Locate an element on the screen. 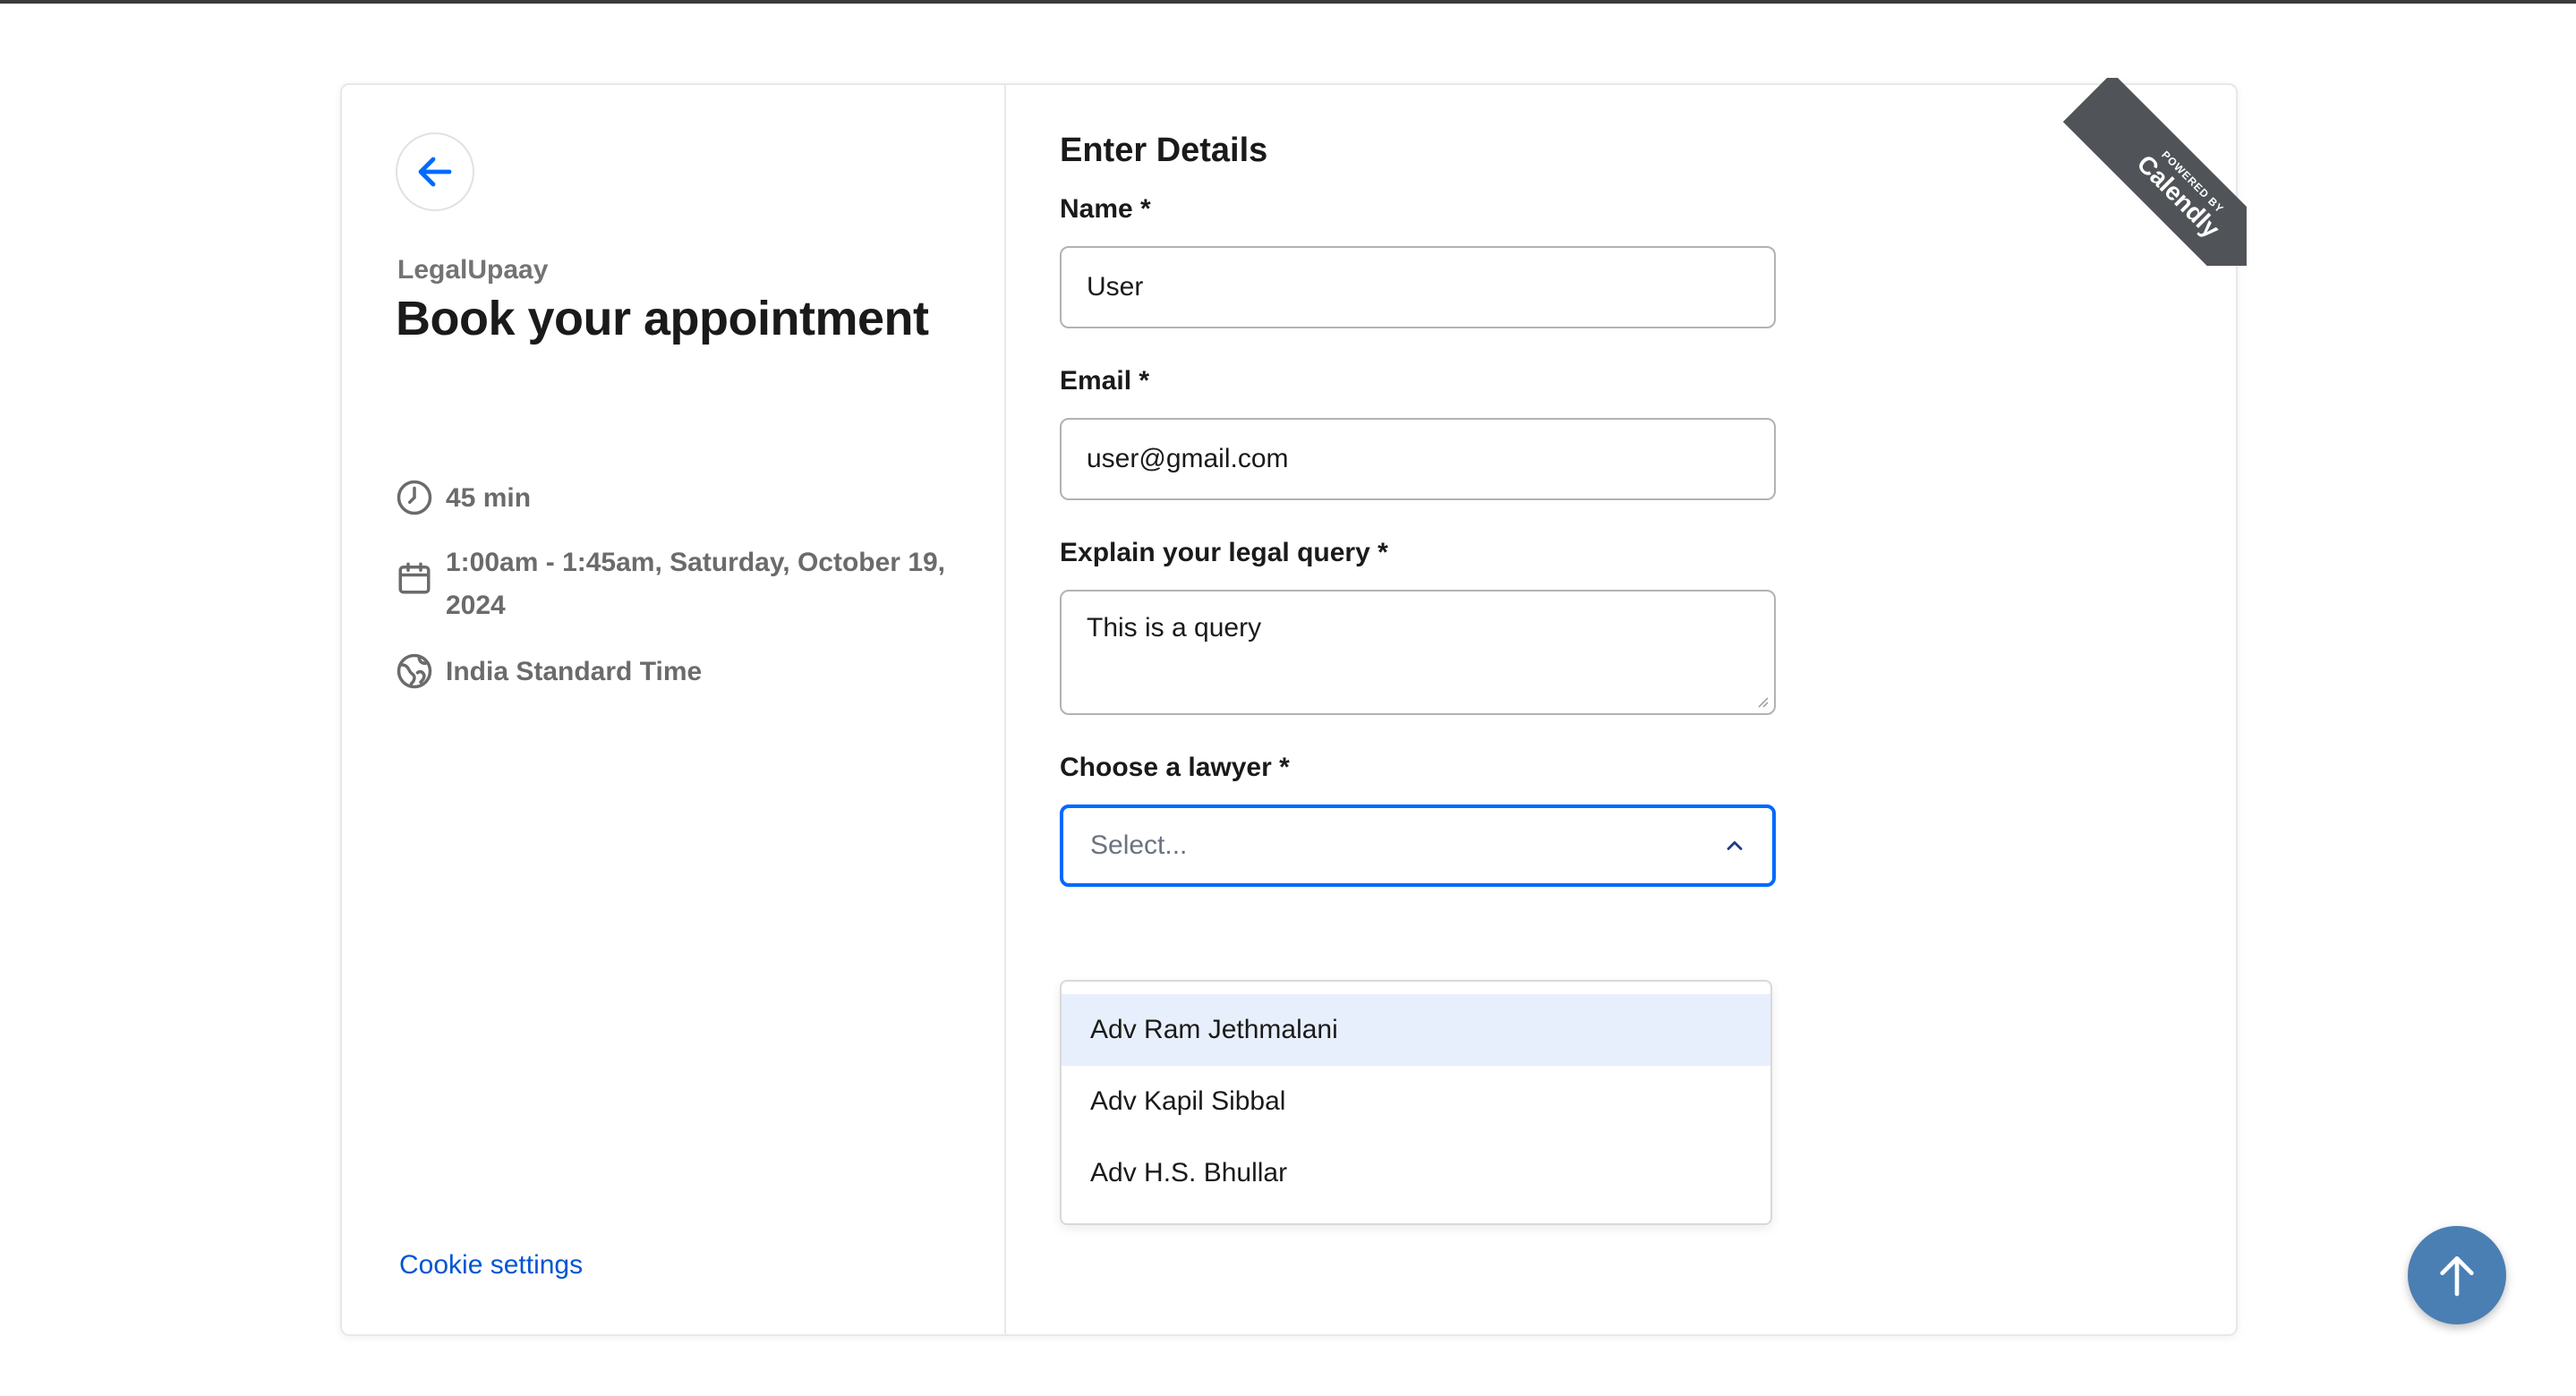  legal-query-textarea: This is a query is located at coordinates (1418, 652).